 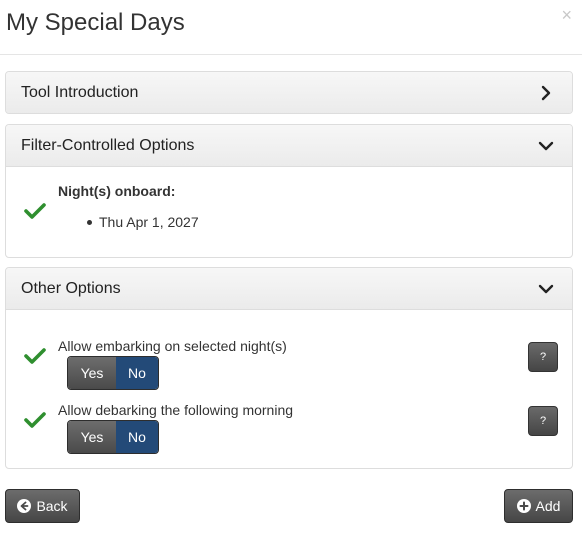 I want to click on option-label-debarking: Allow debarking the following morning, so click(x=176, y=410).